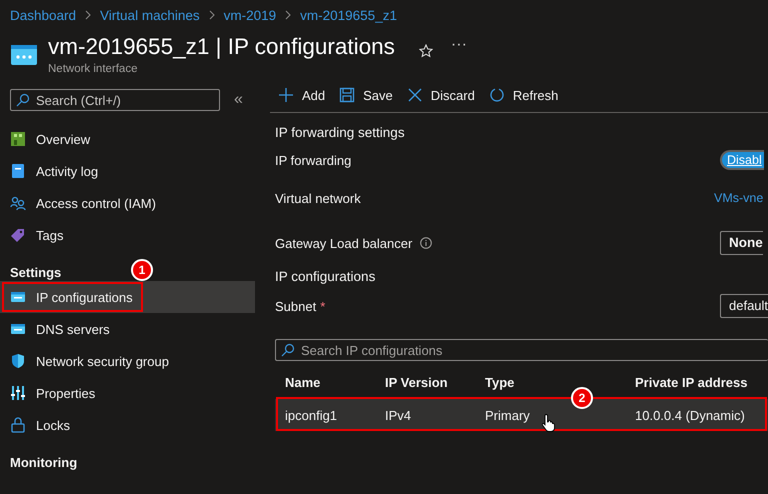 This screenshot has height=494, width=768. What do you see at coordinates (150, 15) in the screenshot?
I see `breadcrumb-link: Virtual machines` at bounding box center [150, 15].